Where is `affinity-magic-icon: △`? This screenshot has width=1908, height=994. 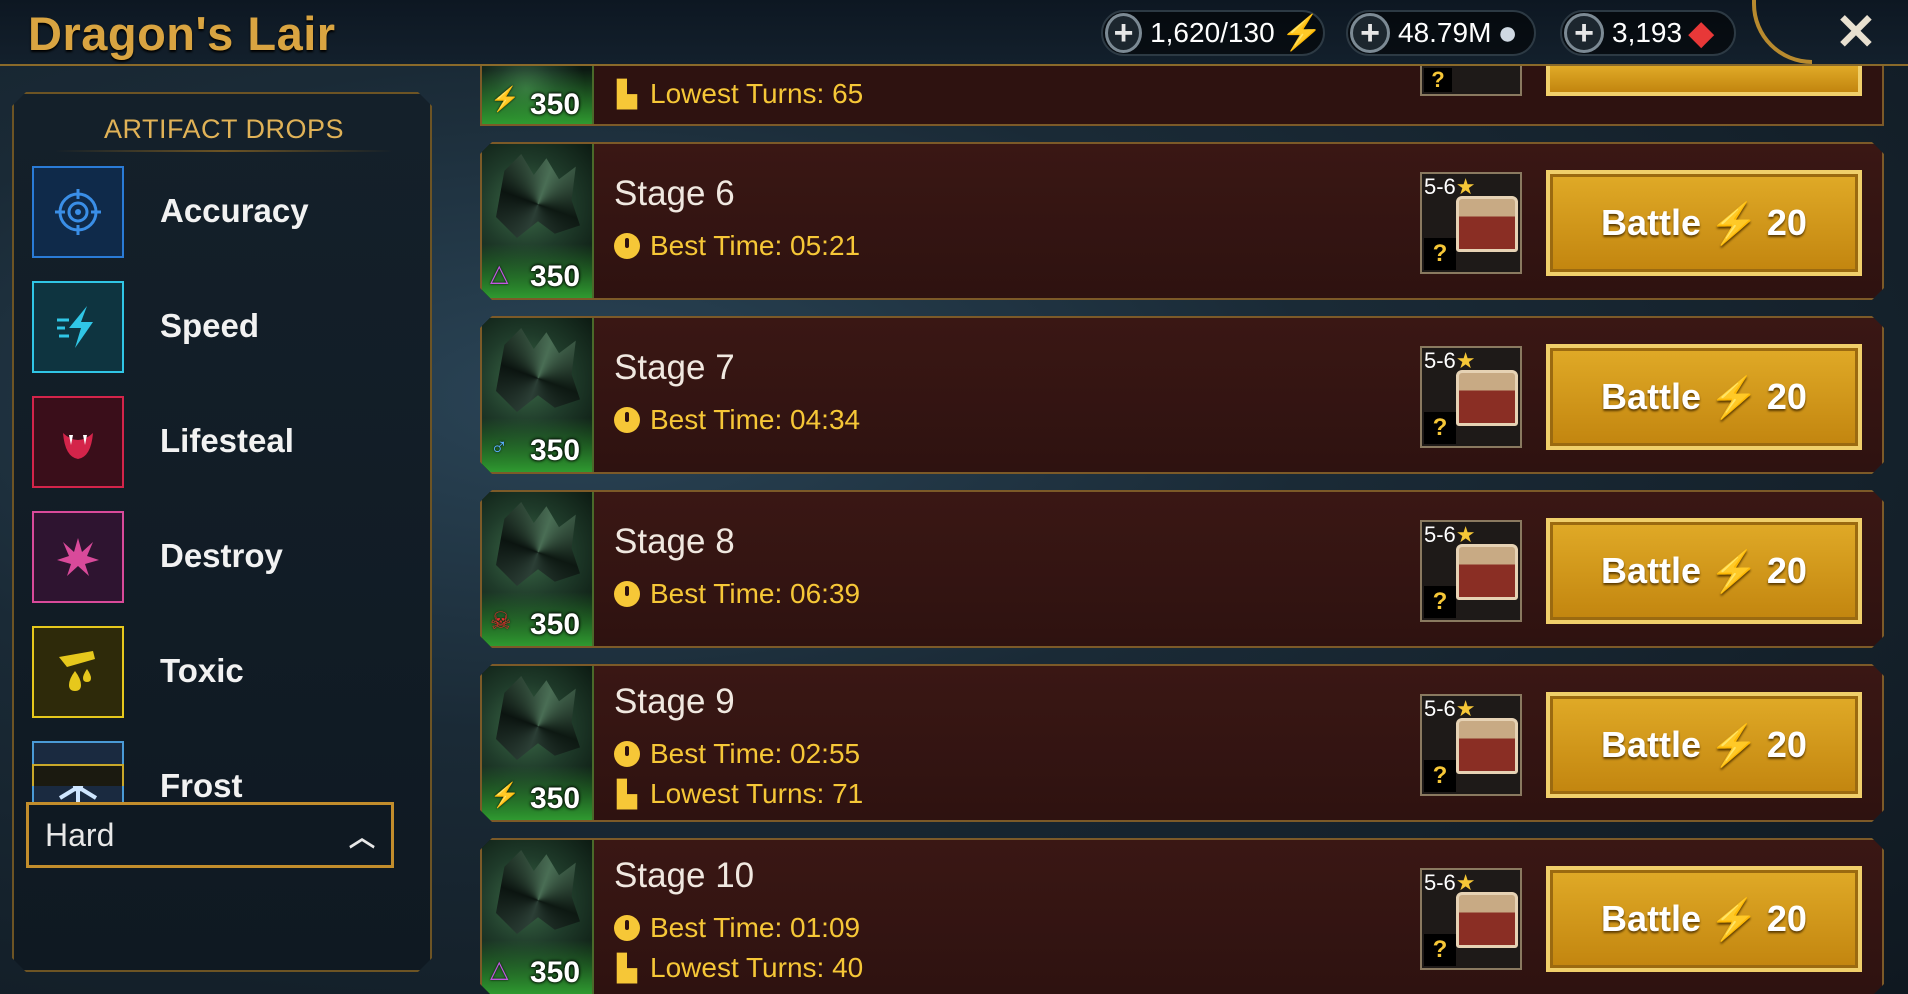 affinity-magic-icon: △ is located at coordinates (499, 969).